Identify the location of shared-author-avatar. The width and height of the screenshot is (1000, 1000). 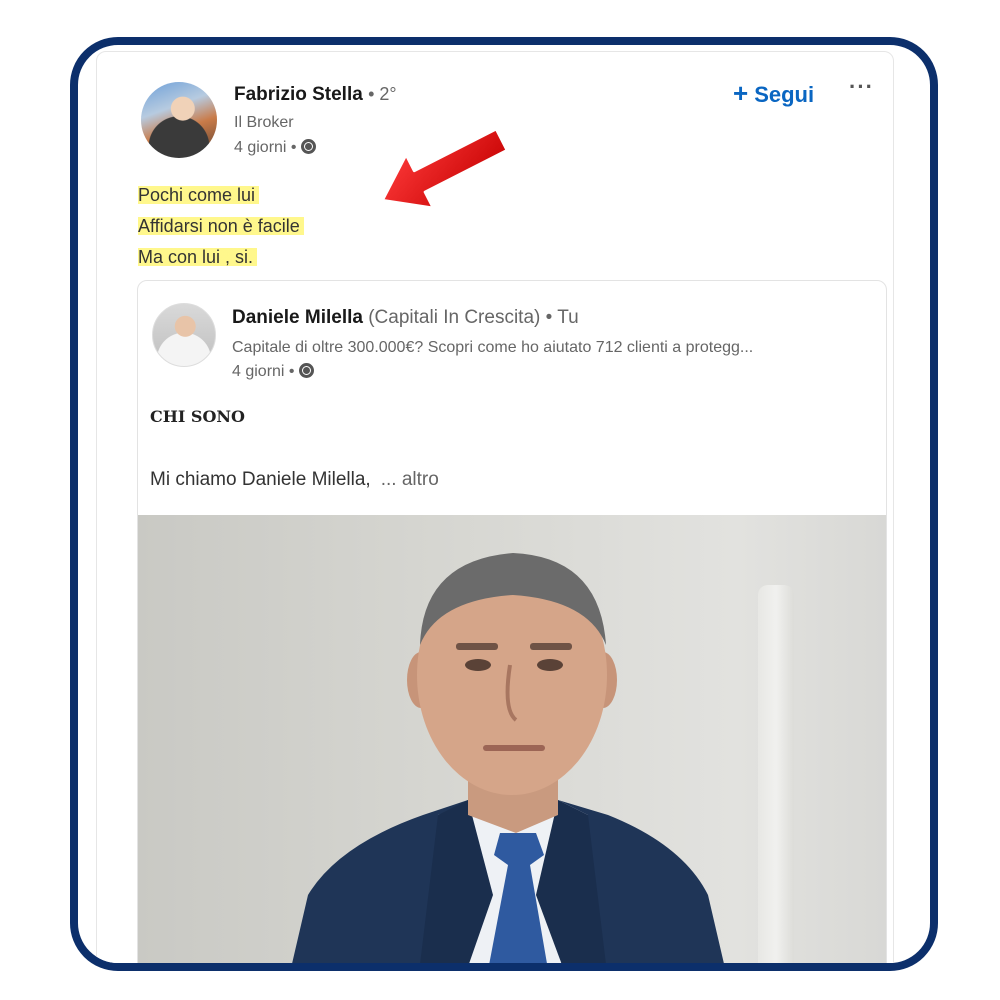
(184, 335).